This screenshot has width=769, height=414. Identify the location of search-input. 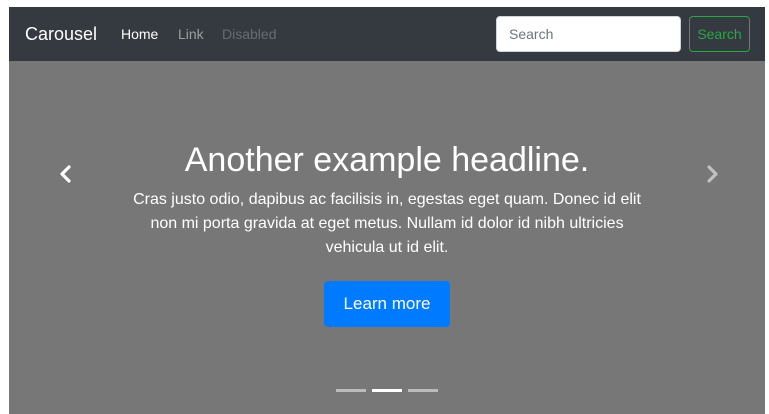
(588, 34).